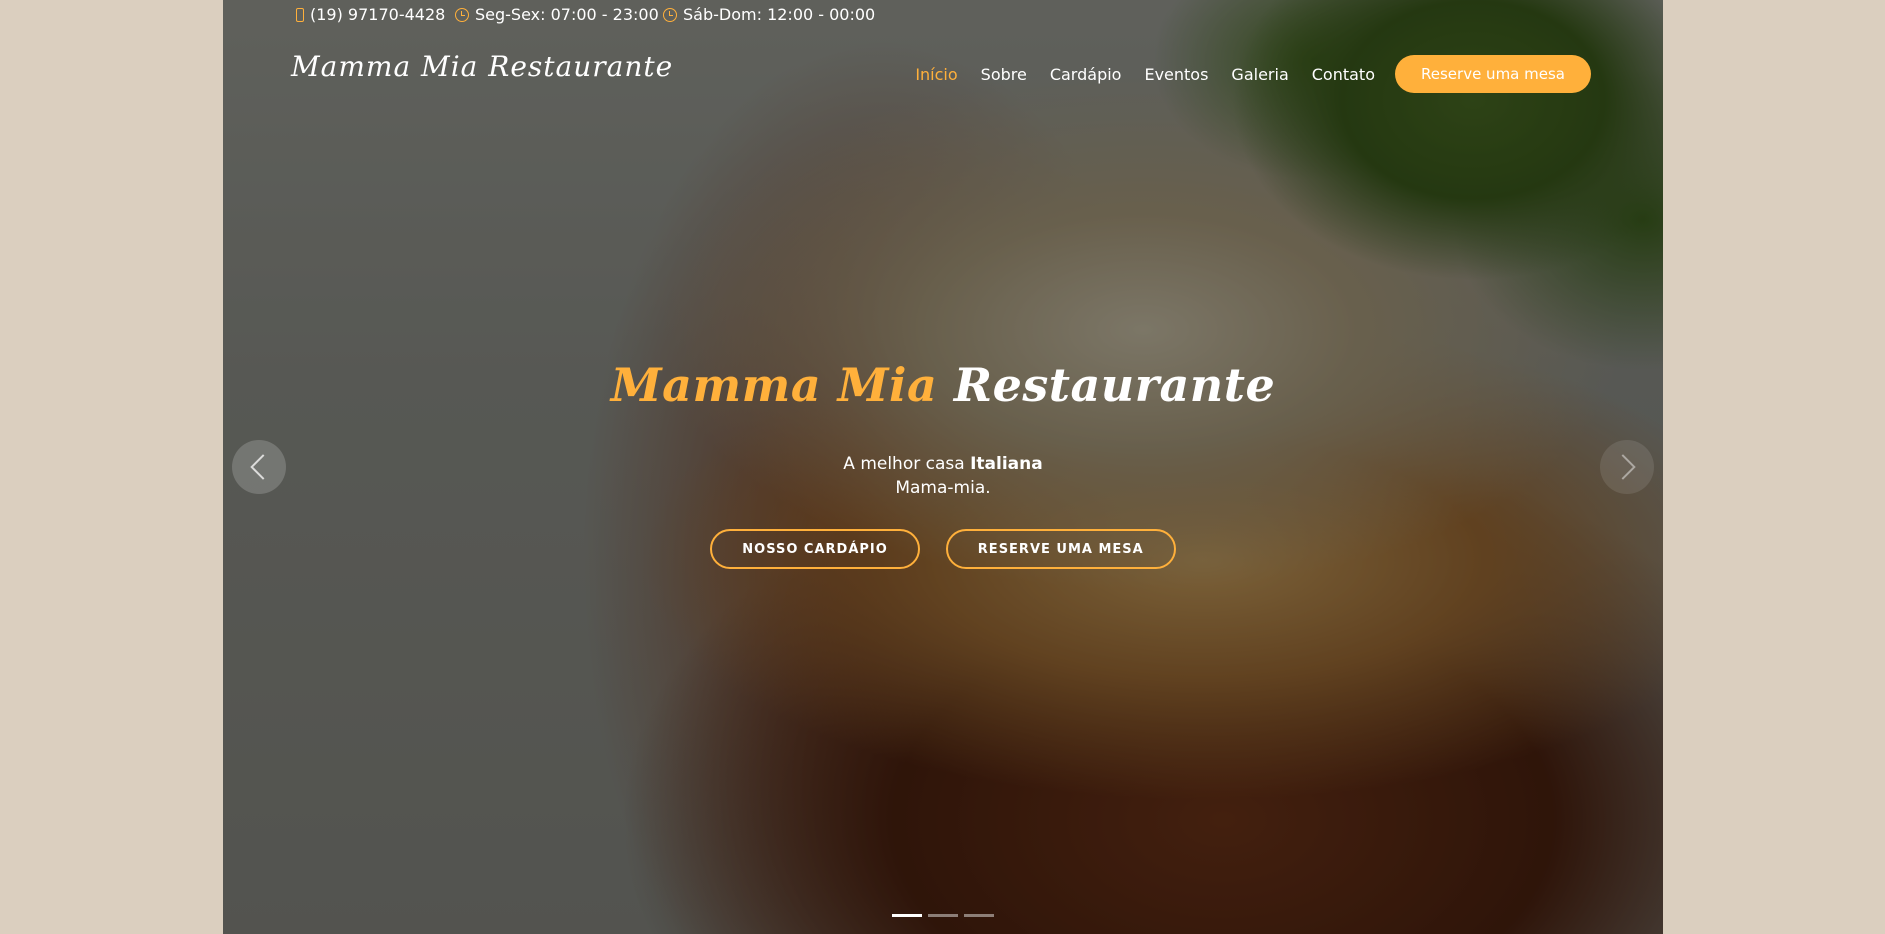  I want to click on weekday-hours-info: Seg-Sex: 07:00 - 23:00, so click(557, 14).